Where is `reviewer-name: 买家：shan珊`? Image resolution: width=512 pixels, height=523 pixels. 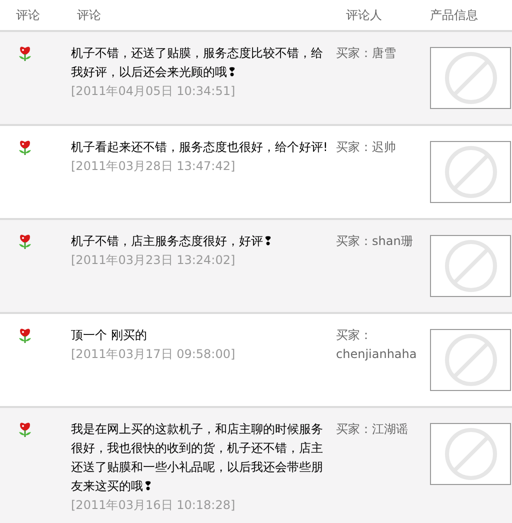 reviewer-name: 买家：shan珊 is located at coordinates (374, 241).